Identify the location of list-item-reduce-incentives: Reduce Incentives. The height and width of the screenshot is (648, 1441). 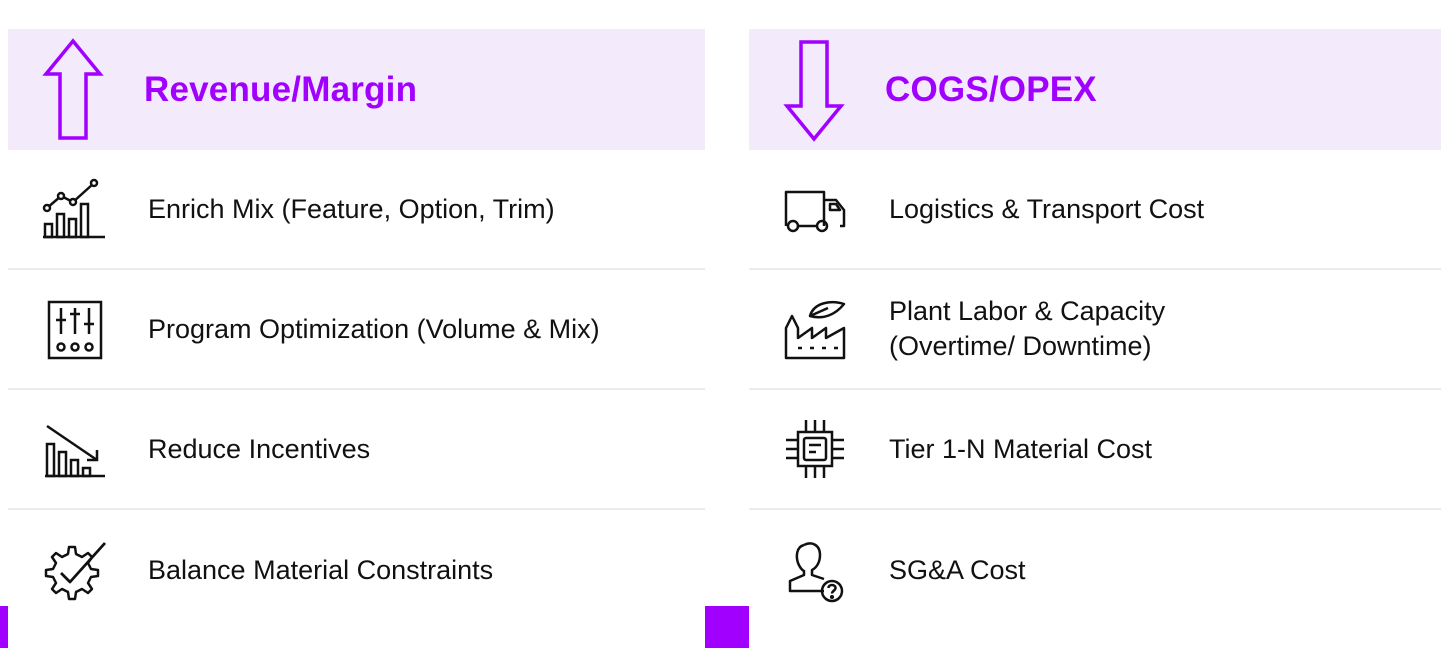
(356, 450).